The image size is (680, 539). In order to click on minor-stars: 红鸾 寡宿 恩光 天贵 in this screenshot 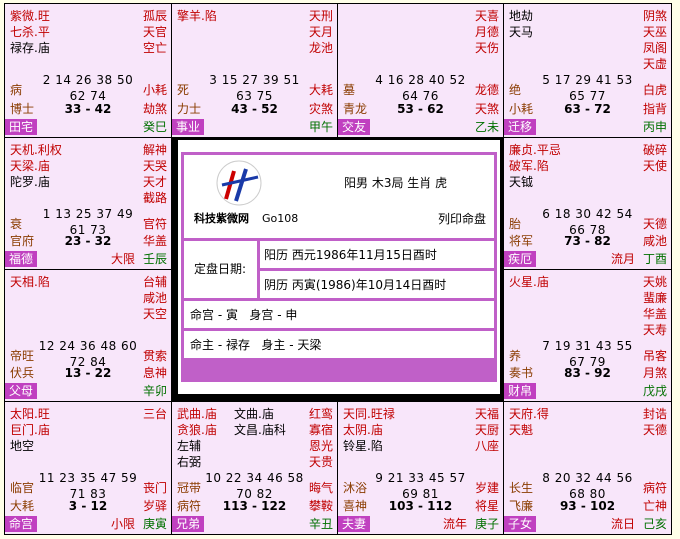, I will do `click(321, 438)`.